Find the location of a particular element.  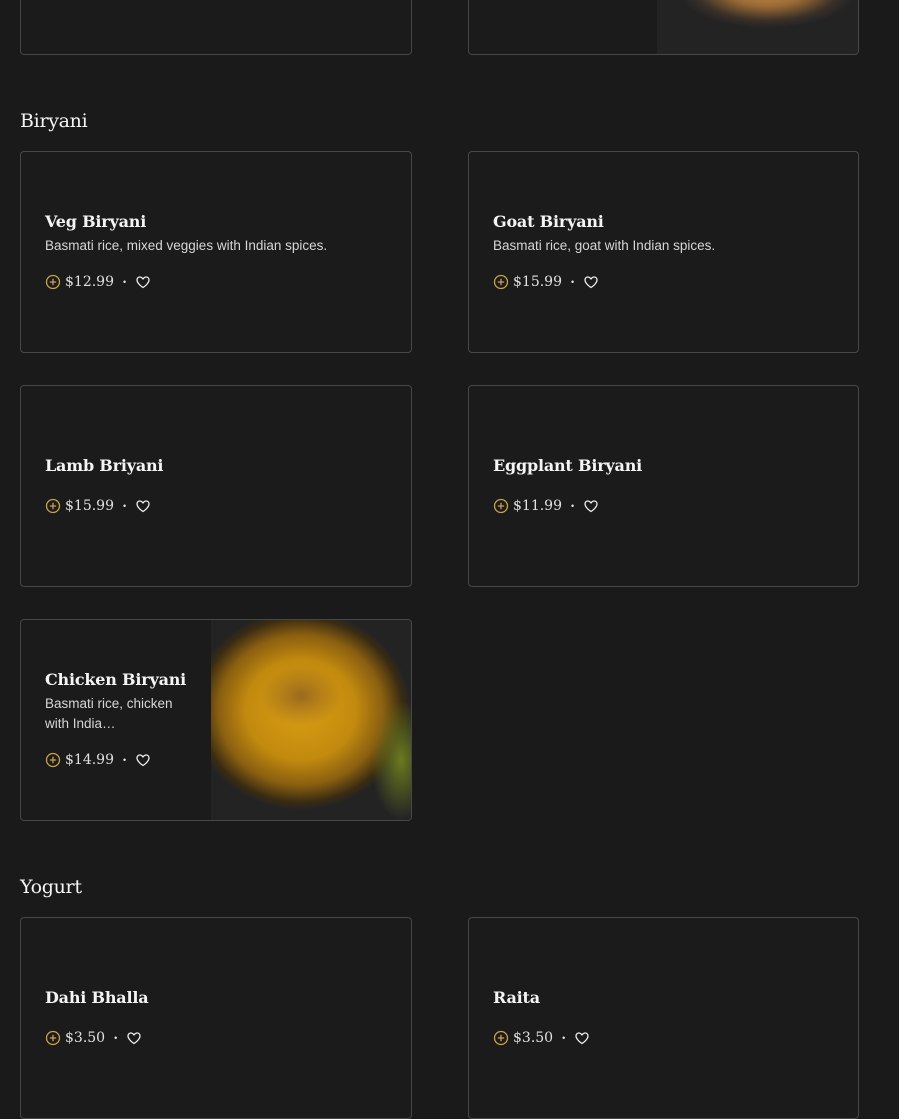

item-name: Veg Biryani is located at coordinates (96, 221).